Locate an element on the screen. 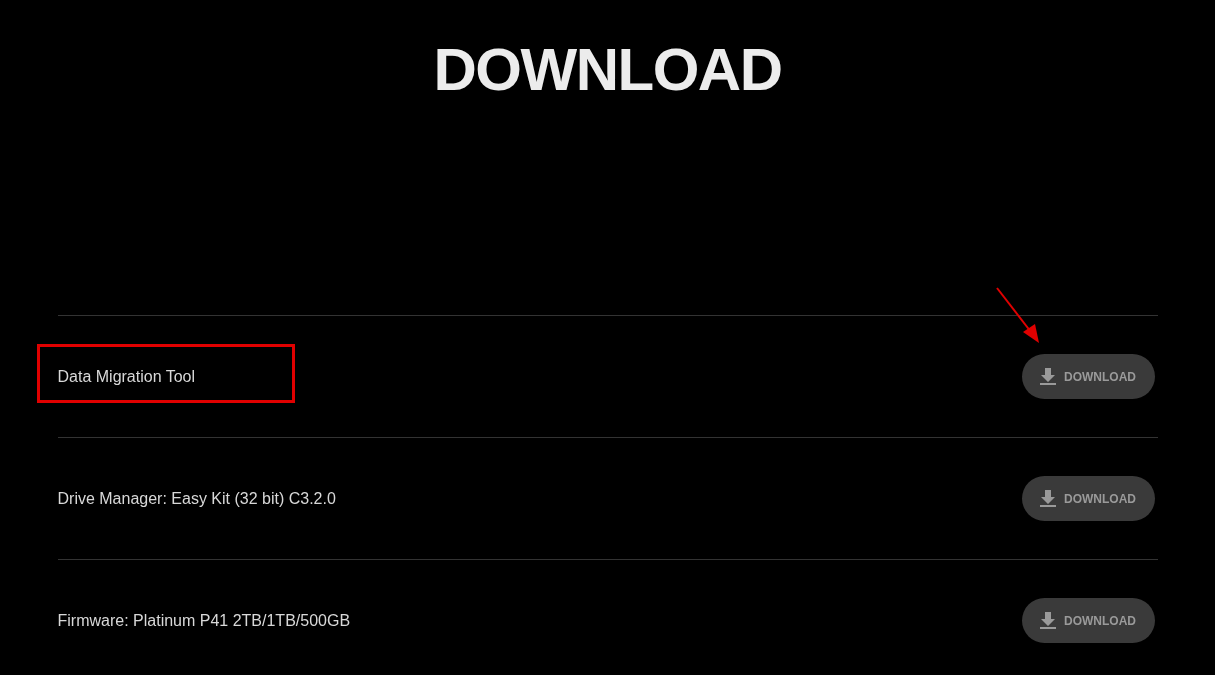  page-title: DOWNLOAD is located at coordinates (607, 70).